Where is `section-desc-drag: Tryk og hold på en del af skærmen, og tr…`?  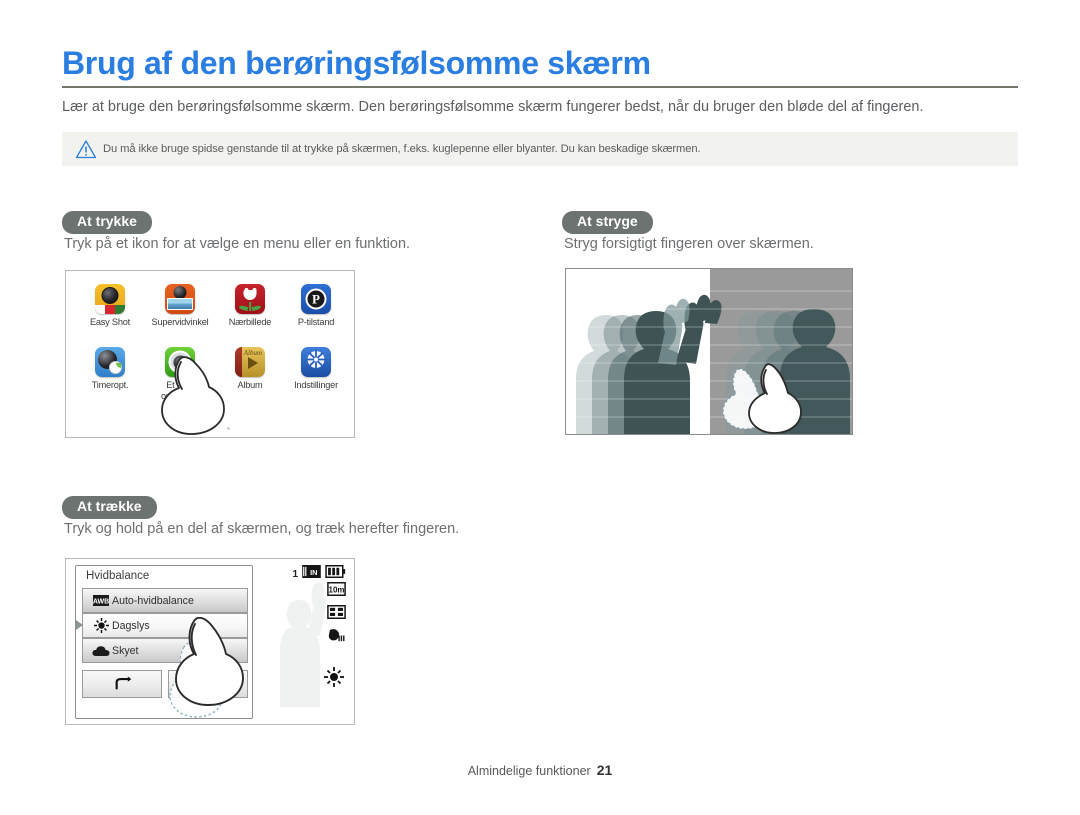 section-desc-drag: Tryk og hold på en del af skærmen, og tr… is located at coordinates (262, 529).